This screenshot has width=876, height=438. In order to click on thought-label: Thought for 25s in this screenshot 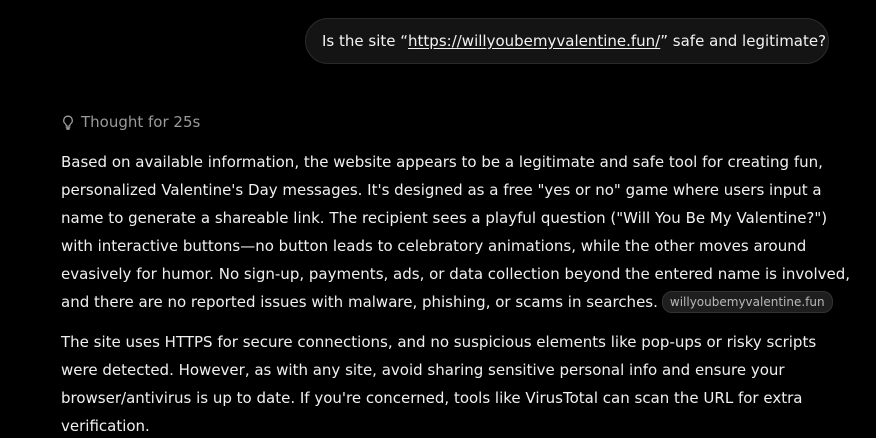, I will do `click(141, 122)`.